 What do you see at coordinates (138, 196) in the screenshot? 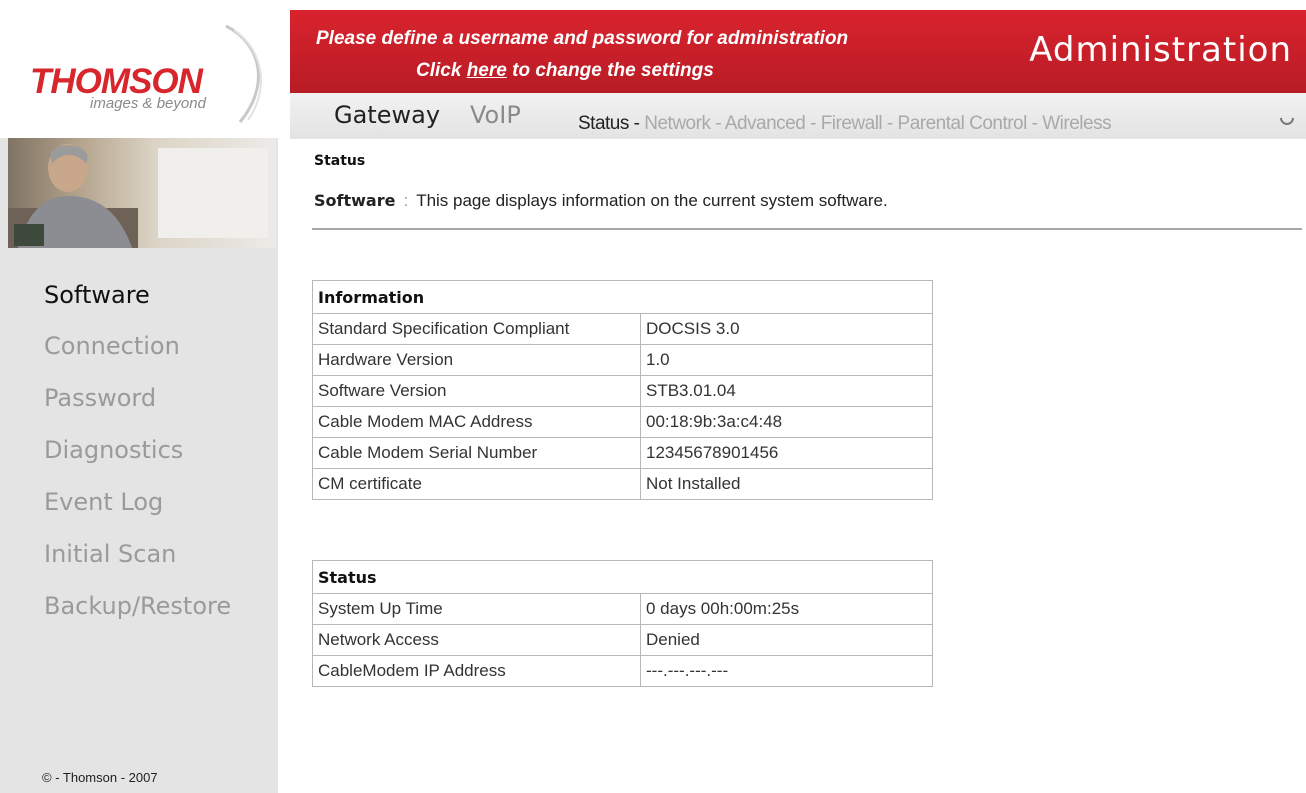
I see `person-photo-icon` at bounding box center [138, 196].